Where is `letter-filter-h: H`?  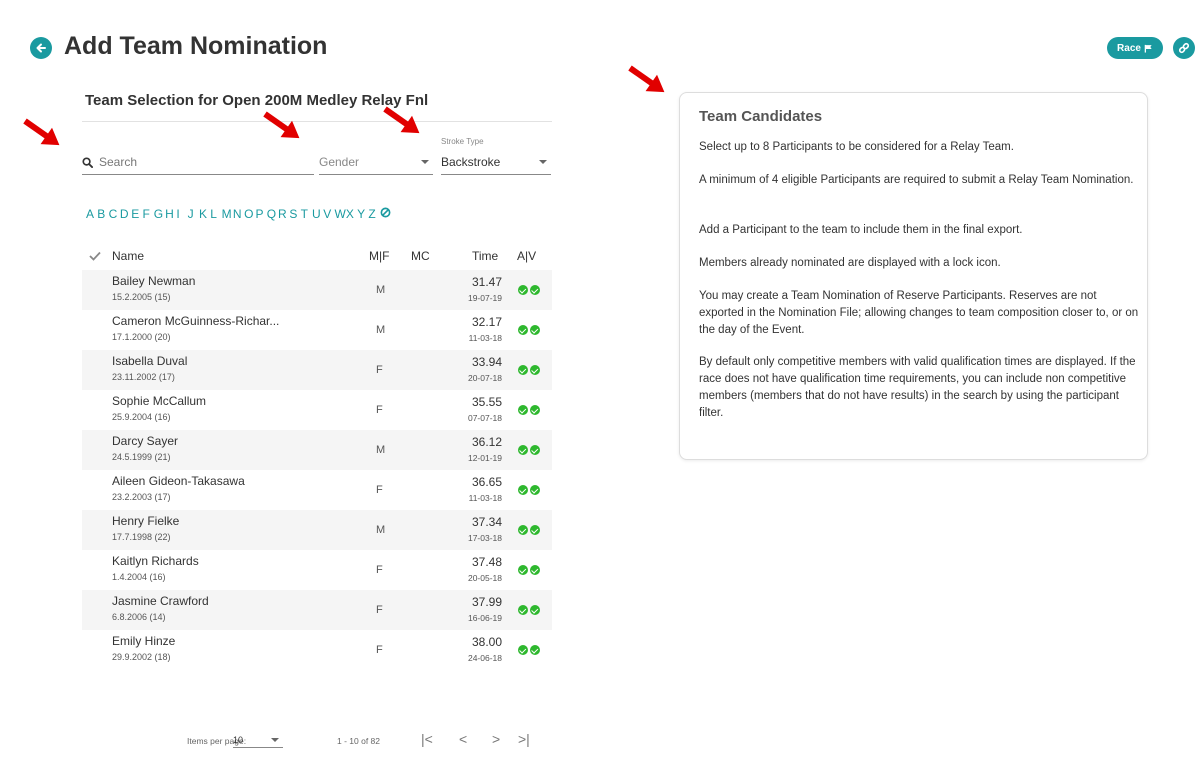 letter-filter-h: H is located at coordinates (170, 214).